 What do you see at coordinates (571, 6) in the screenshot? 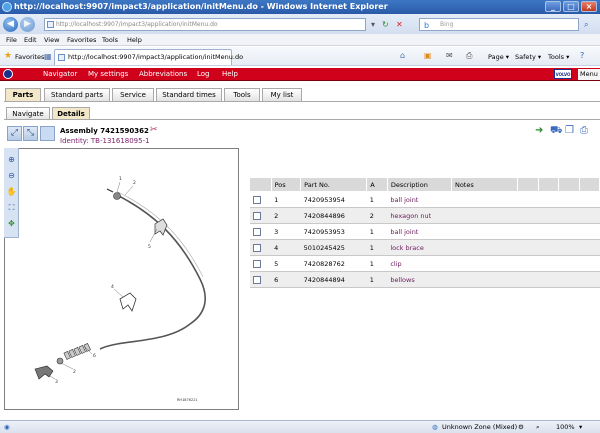
I see `maximize-button: □` at bounding box center [571, 6].